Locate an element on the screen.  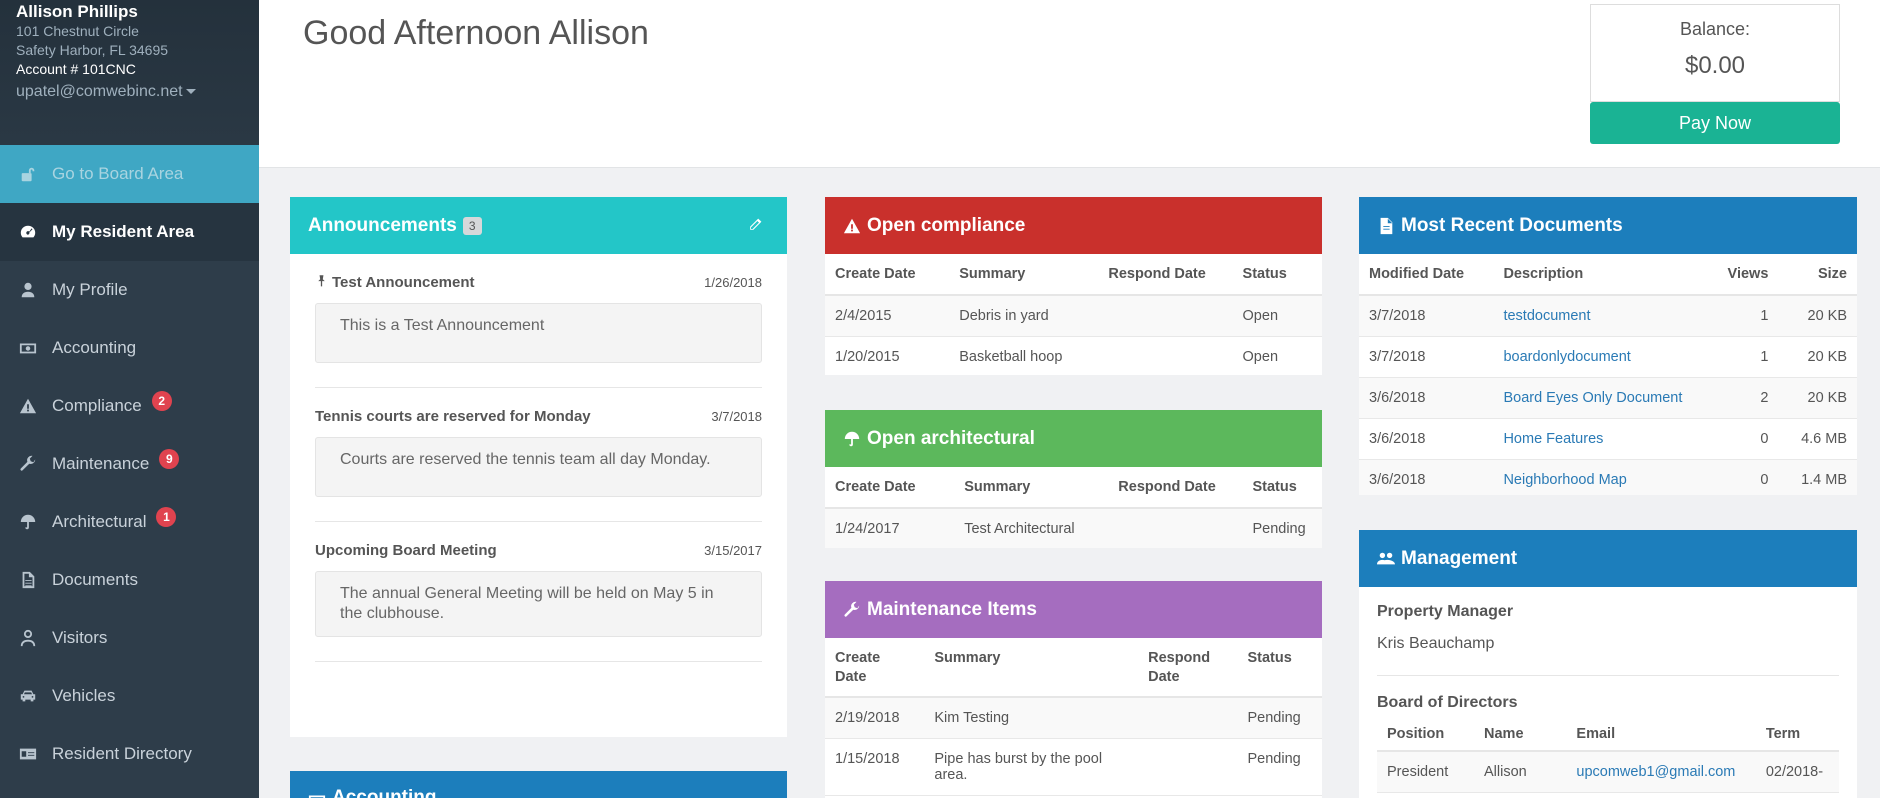
table-row: 3/7/2018 testdocument 1 20 KB is located at coordinates (1608, 316).